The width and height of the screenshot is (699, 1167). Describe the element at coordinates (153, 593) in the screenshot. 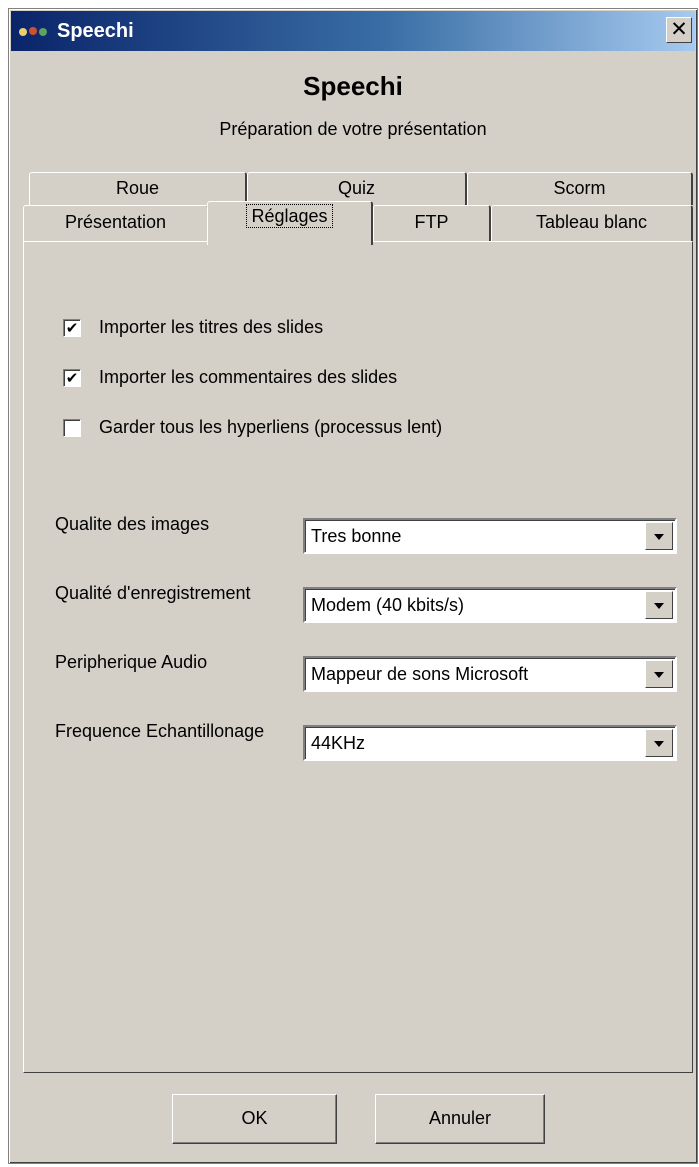

I see `recording-quality-label: Qualité d'enregistrement` at that location.